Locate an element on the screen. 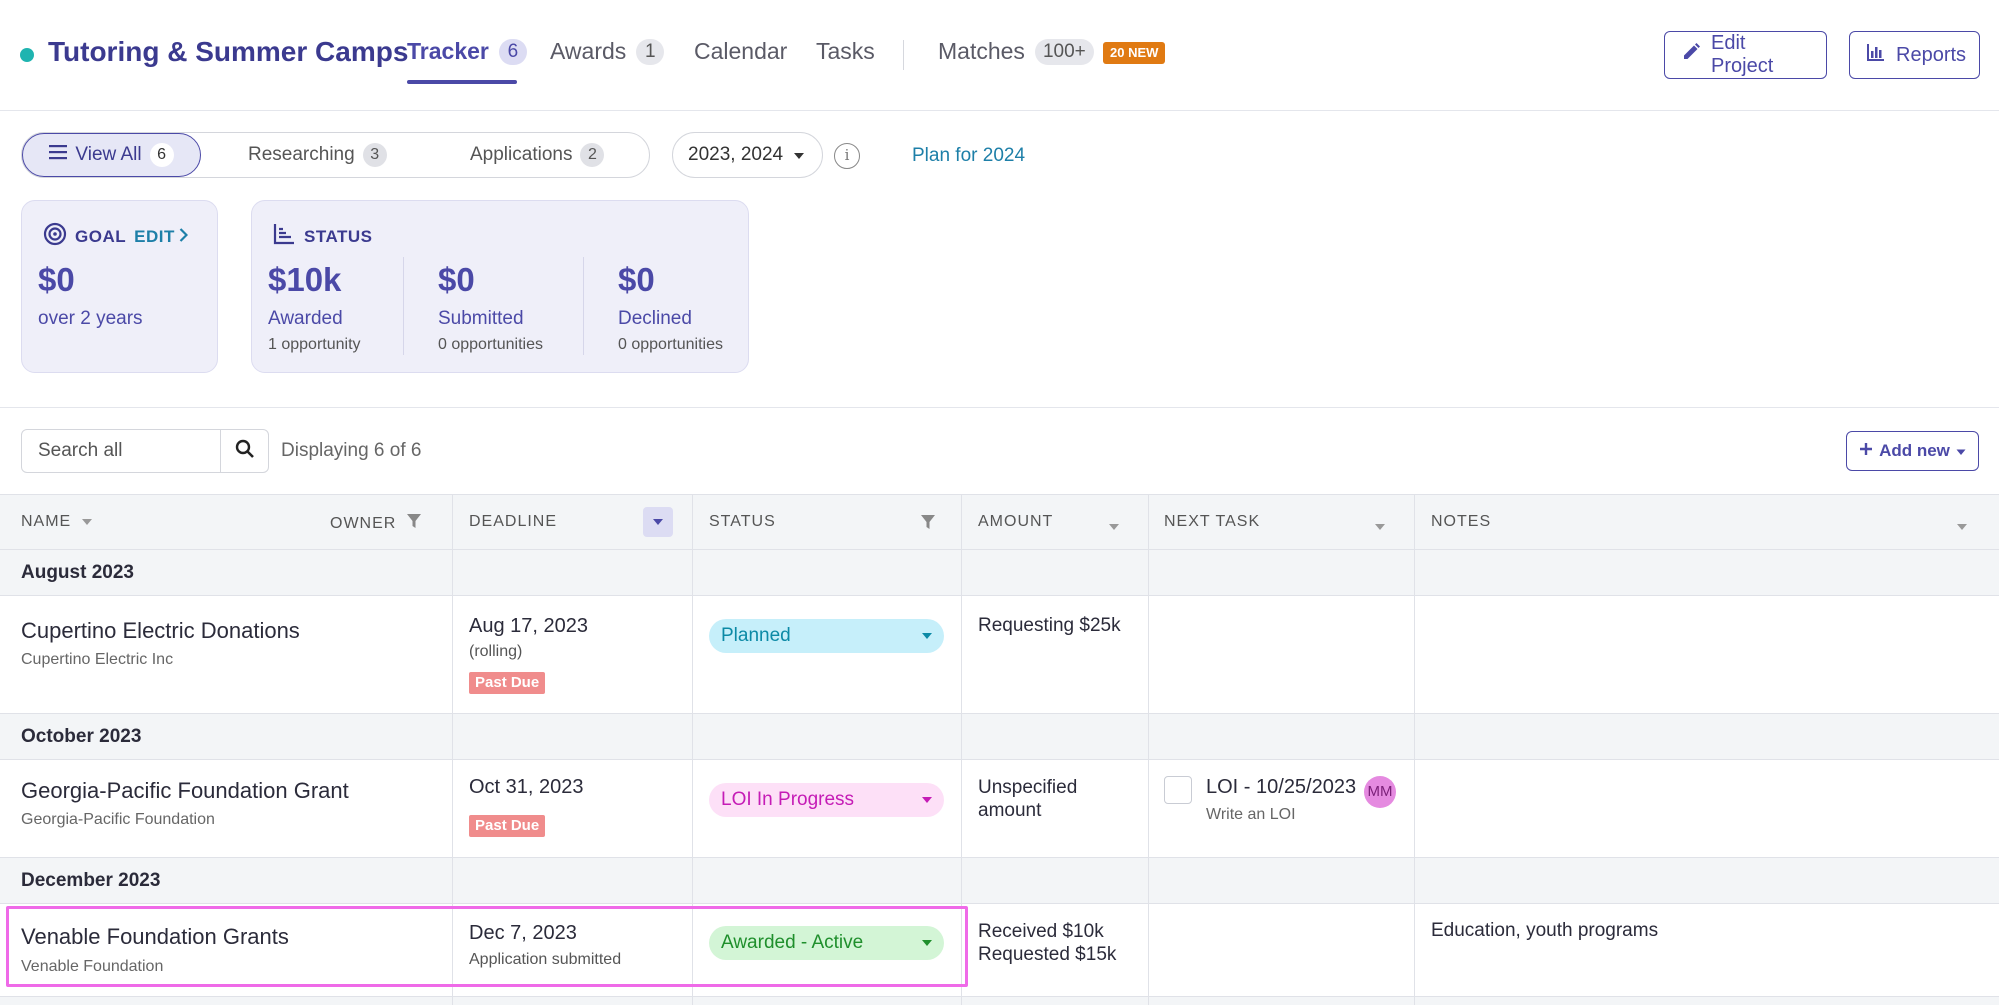  search-input is located at coordinates (121, 451).